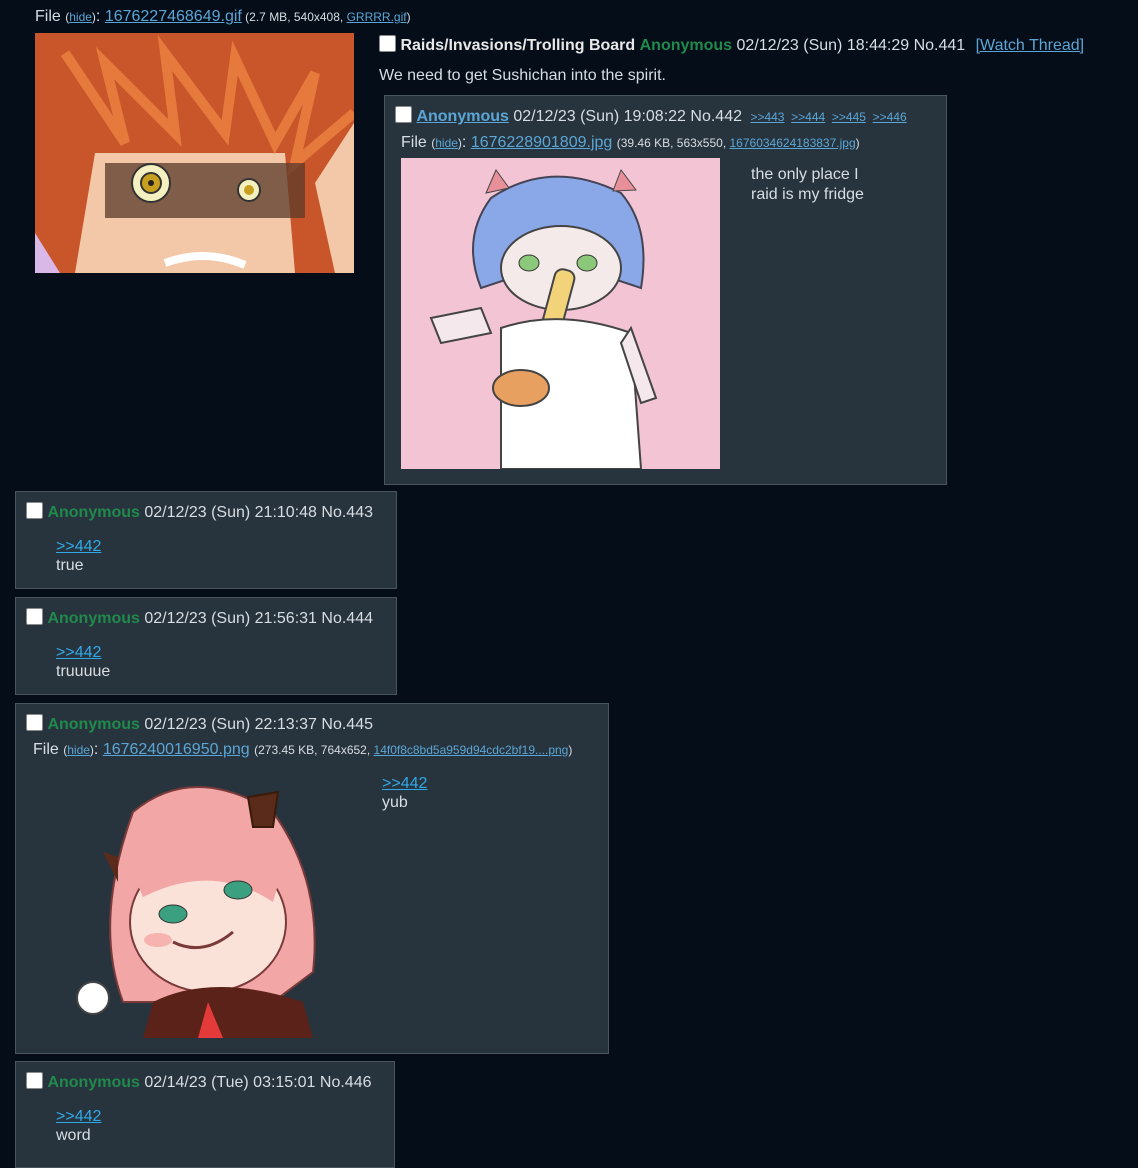 The width and height of the screenshot is (1138, 1168). What do you see at coordinates (346, 1082) in the screenshot?
I see `post-number: No.446` at bounding box center [346, 1082].